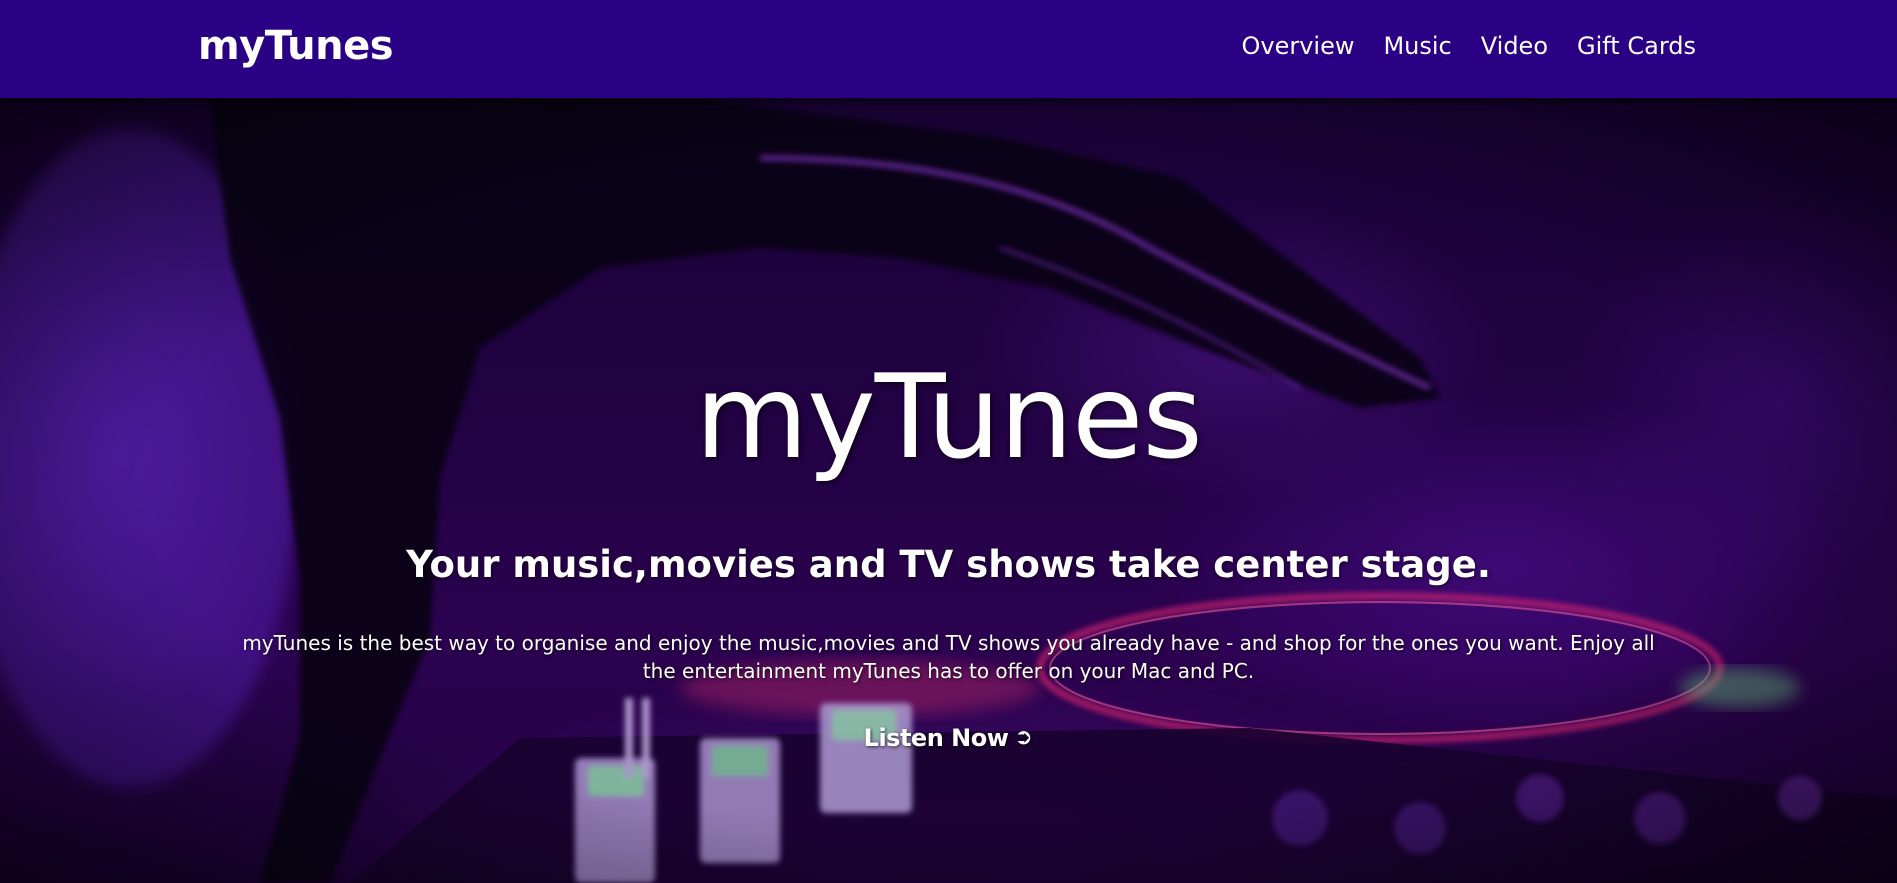 Image resolution: width=1897 pixels, height=883 pixels. Describe the element at coordinates (1023, 737) in the screenshot. I see `arrow-icon: ➲` at that location.